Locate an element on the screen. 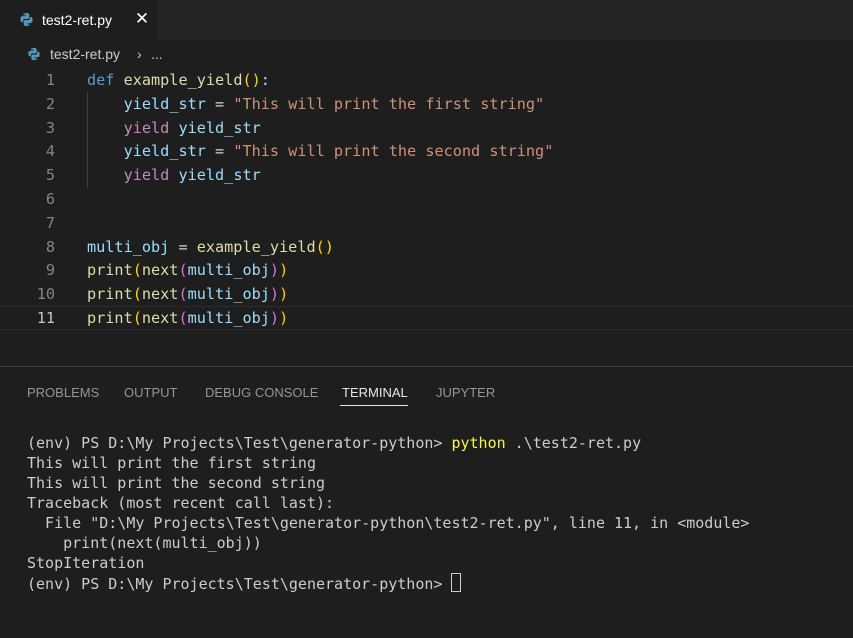 The height and width of the screenshot is (638, 853). tab-jupyter: JUPYTER is located at coordinates (465, 393).